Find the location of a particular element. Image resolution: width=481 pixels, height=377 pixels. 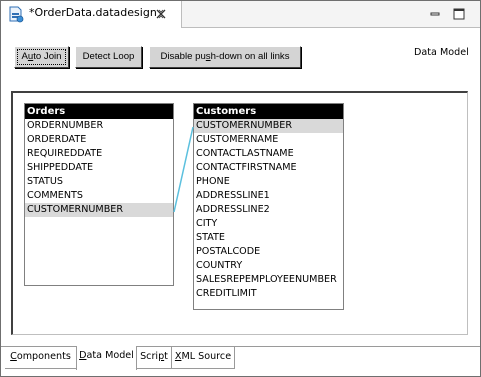

tab-data-model: Data Model is located at coordinates (106, 358).